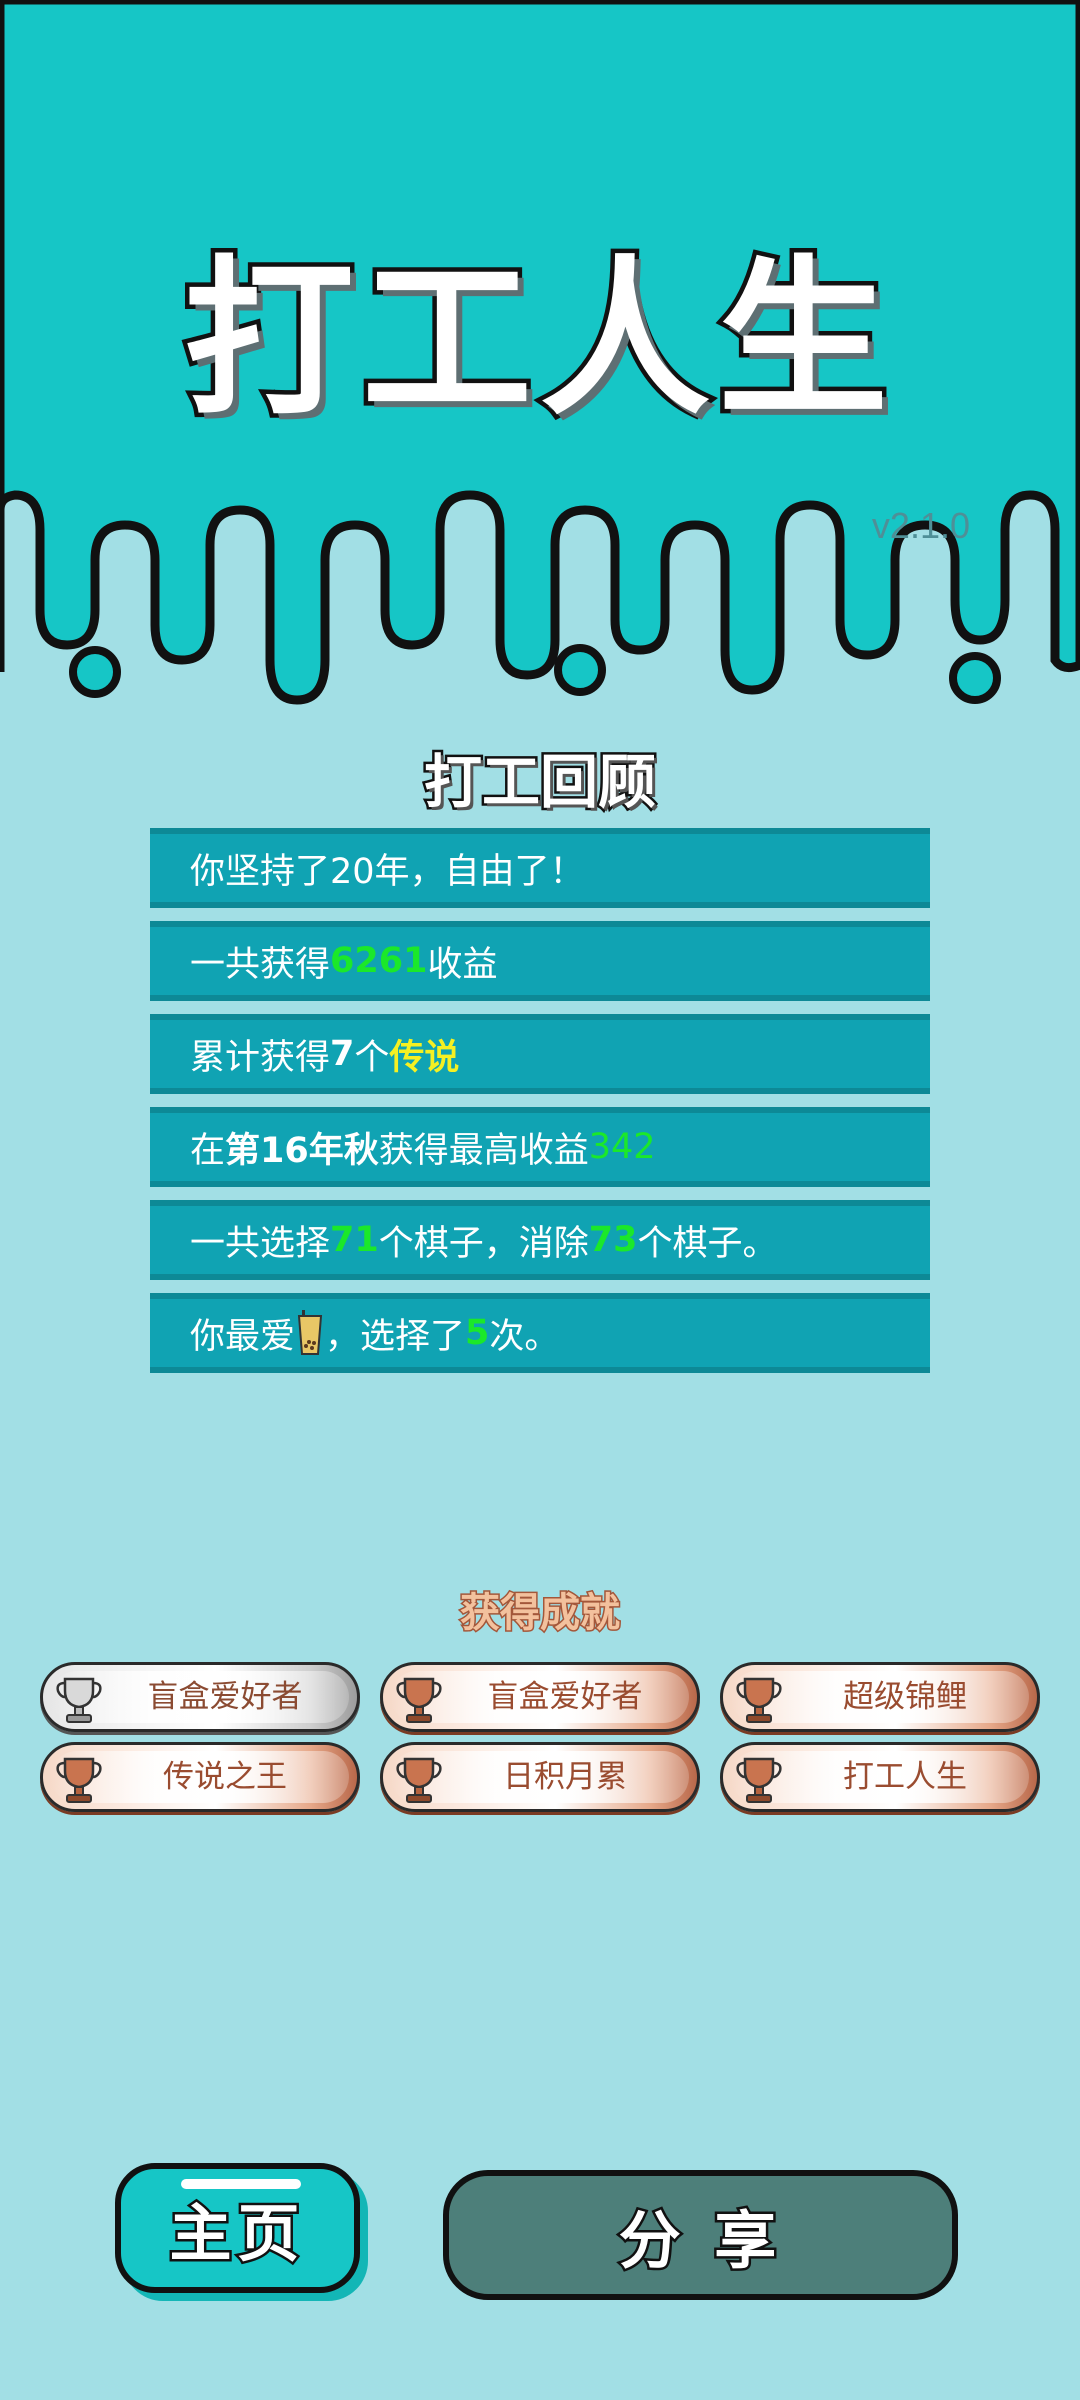 The image size is (1080, 2400). What do you see at coordinates (379, 961) in the screenshot?
I see `income-value: 6261` at bounding box center [379, 961].